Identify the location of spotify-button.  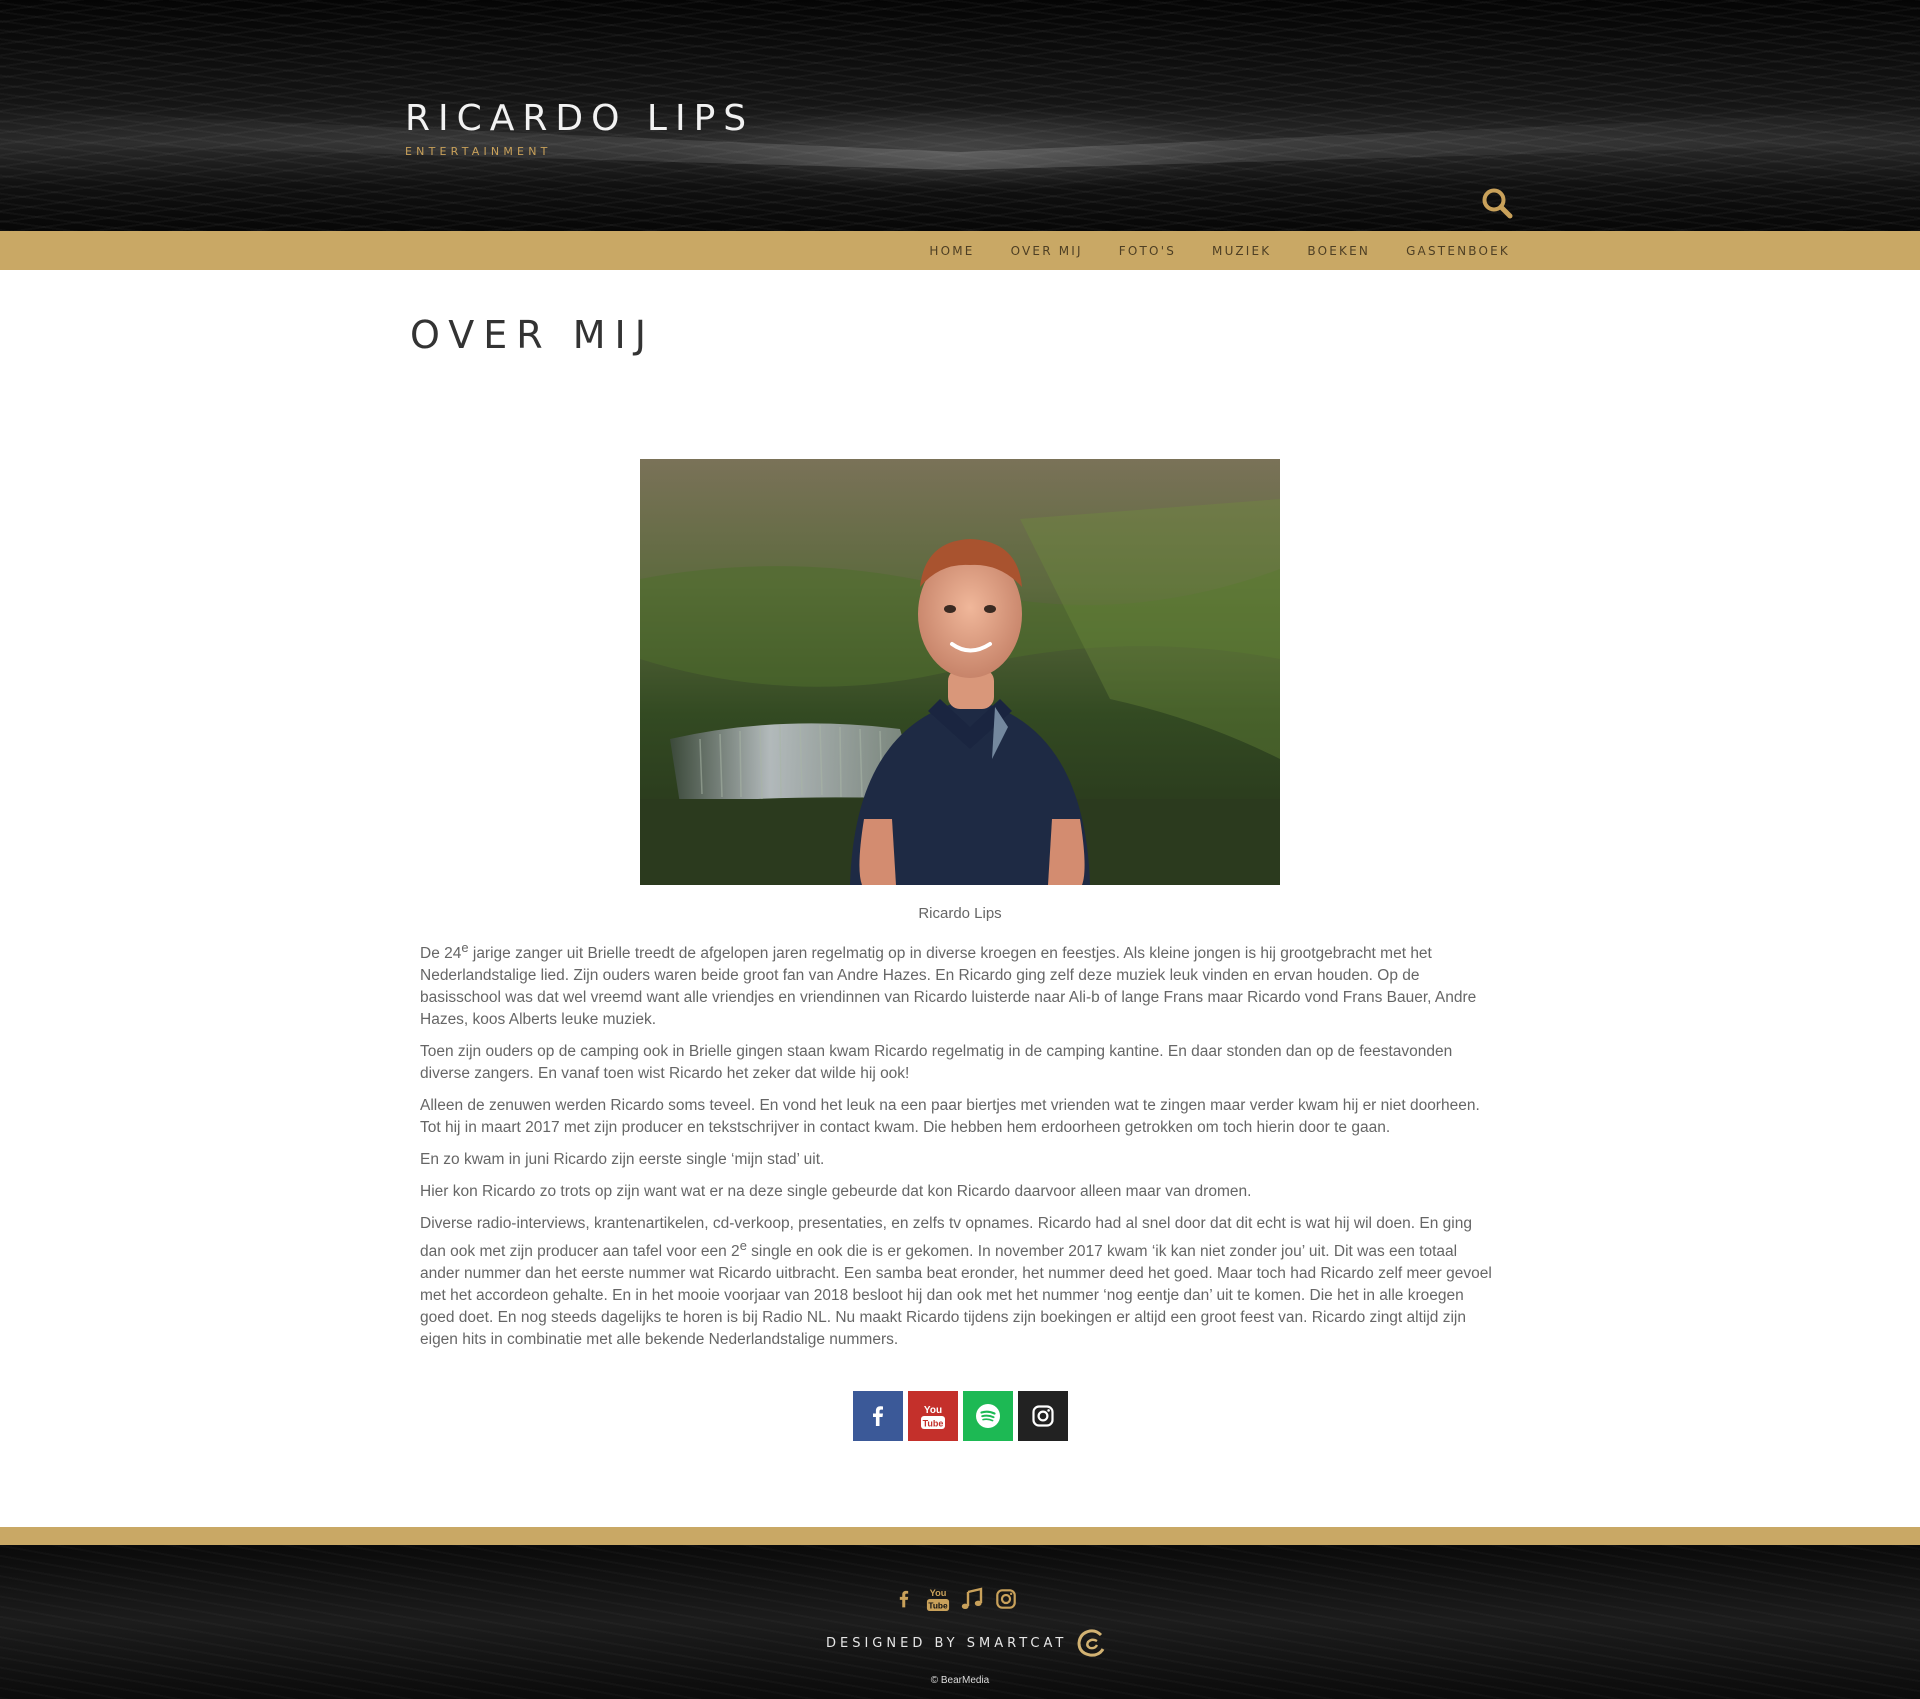
(988, 1416).